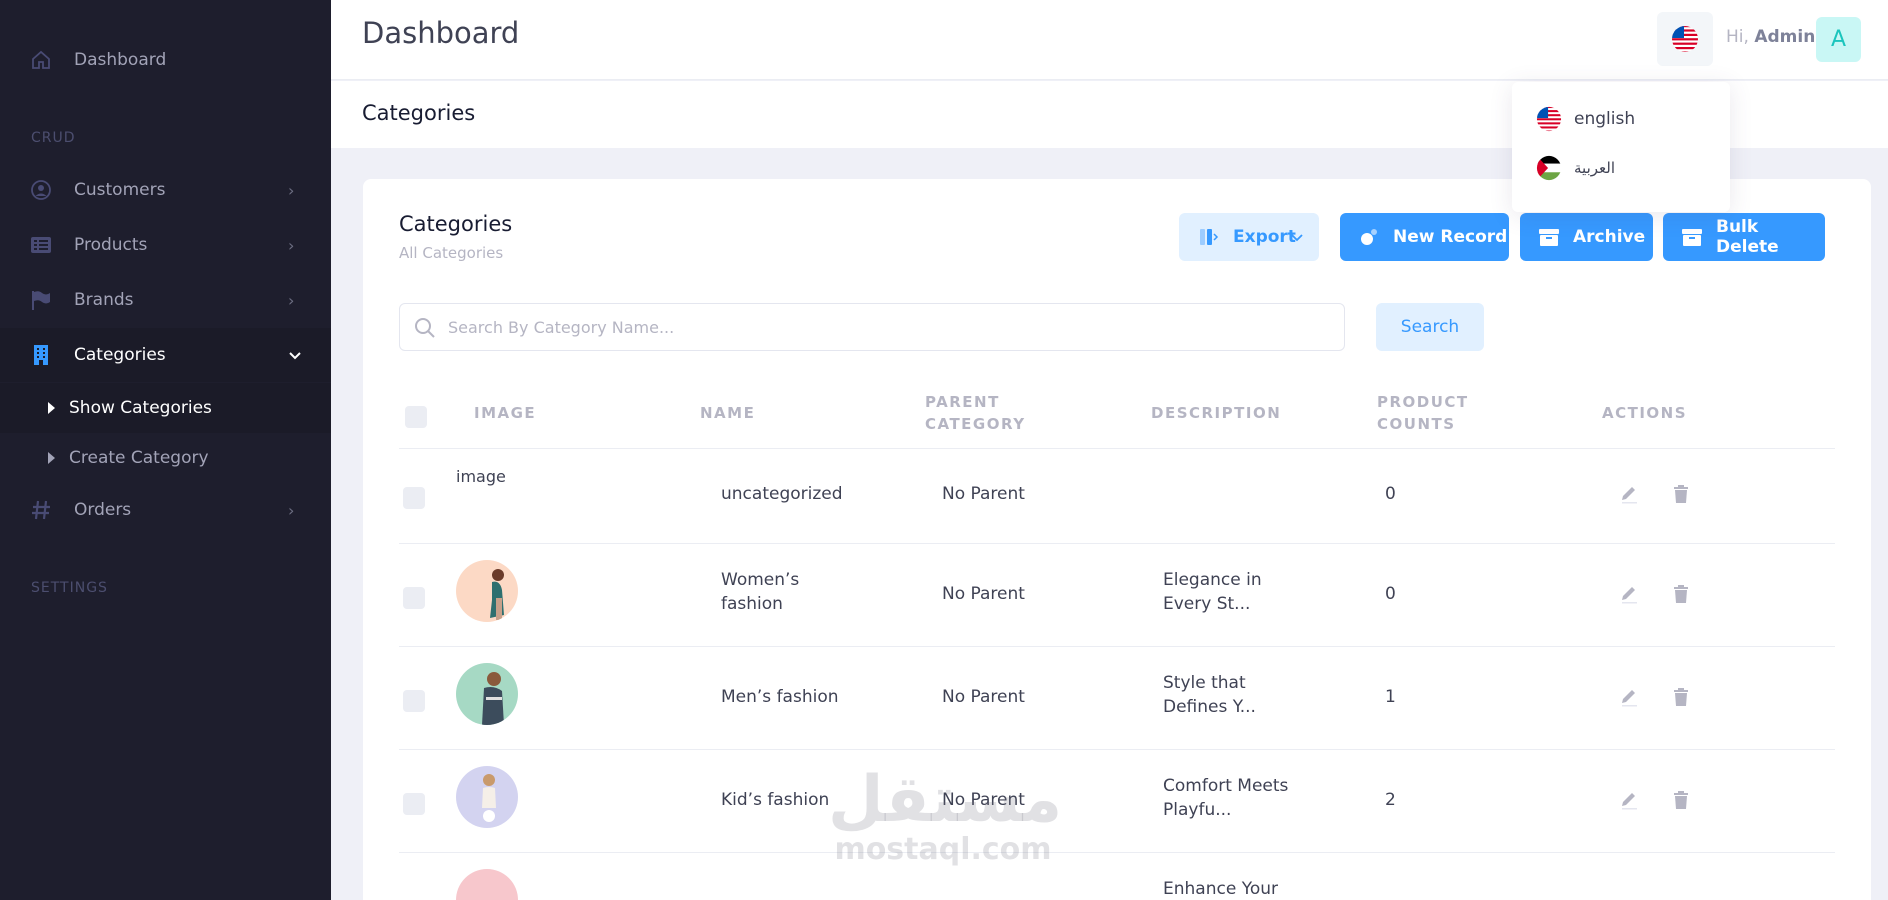  What do you see at coordinates (1430, 327) in the screenshot?
I see `search-button: Search` at bounding box center [1430, 327].